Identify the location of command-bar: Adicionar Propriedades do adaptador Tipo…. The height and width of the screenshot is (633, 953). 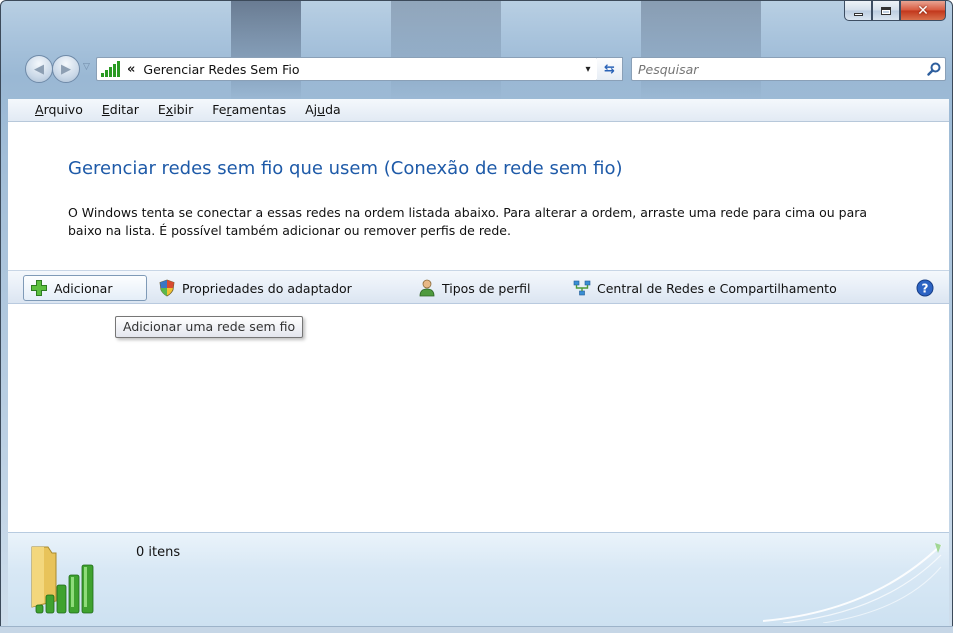
(478, 287).